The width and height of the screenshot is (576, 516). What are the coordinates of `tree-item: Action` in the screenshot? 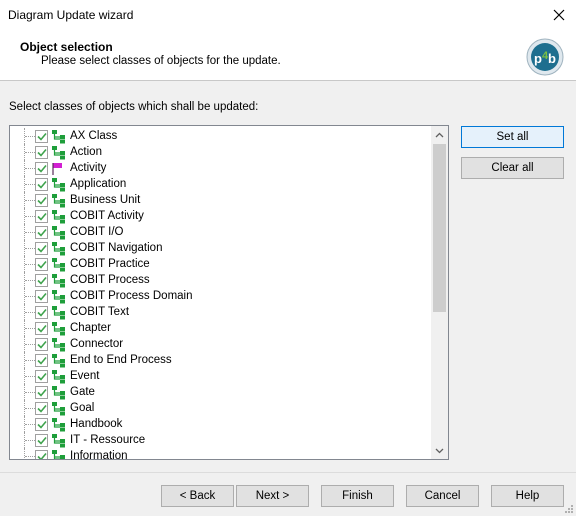 It's located at (221, 152).